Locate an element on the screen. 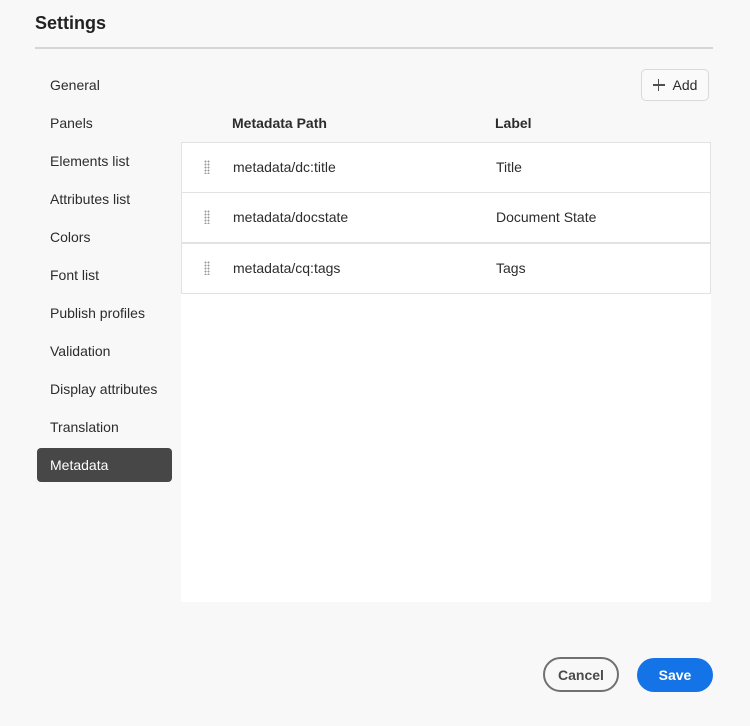  nav-item-display-attributes: Display attributes is located at coordinates (104, 389).